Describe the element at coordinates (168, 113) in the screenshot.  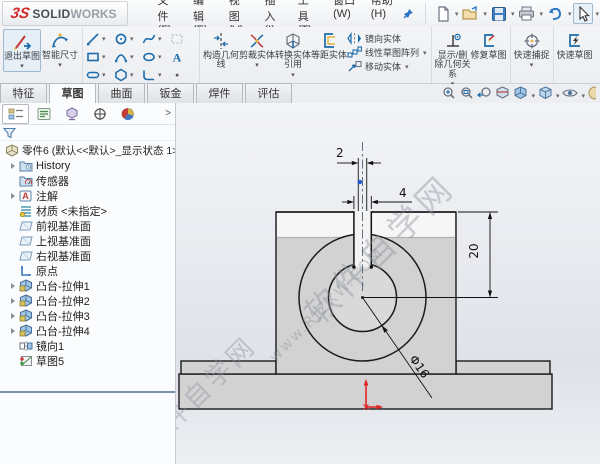
I see `panel-tabs-overflow: >` at that location.